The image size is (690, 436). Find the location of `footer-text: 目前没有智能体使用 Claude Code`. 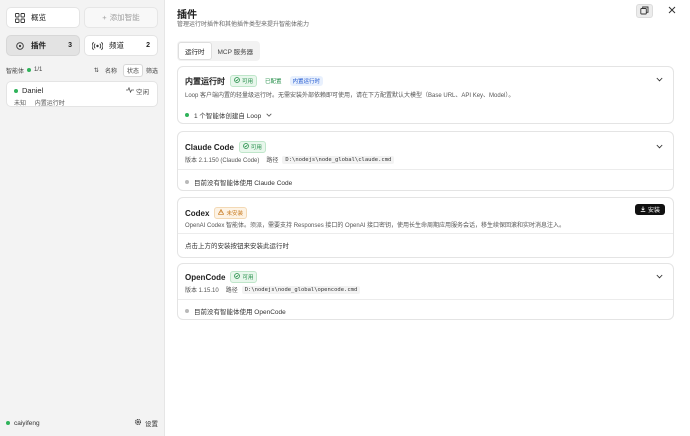

footer-text: 目前没有智能体使用 Claude Code is located at coordinates (243, 183).